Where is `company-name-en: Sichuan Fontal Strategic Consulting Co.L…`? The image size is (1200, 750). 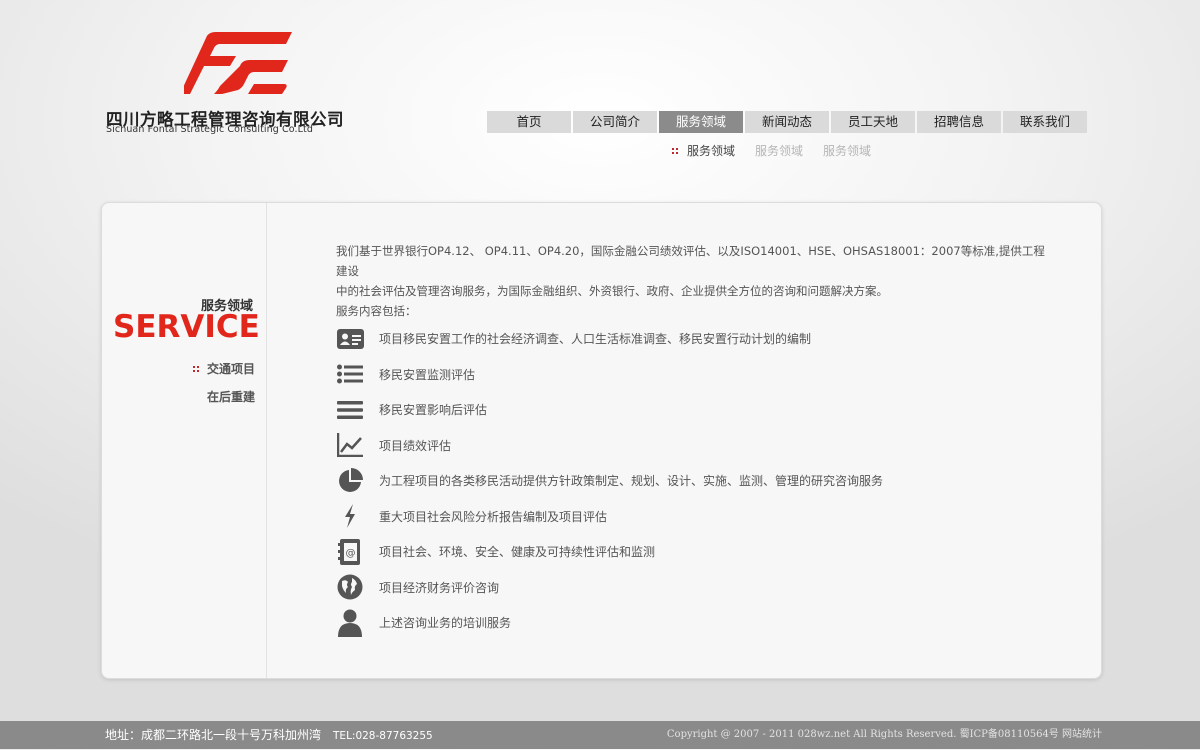
company-name-en: Sichuan Fontal Strategic Consulting Co.L… is located at coordinates (209, 129).